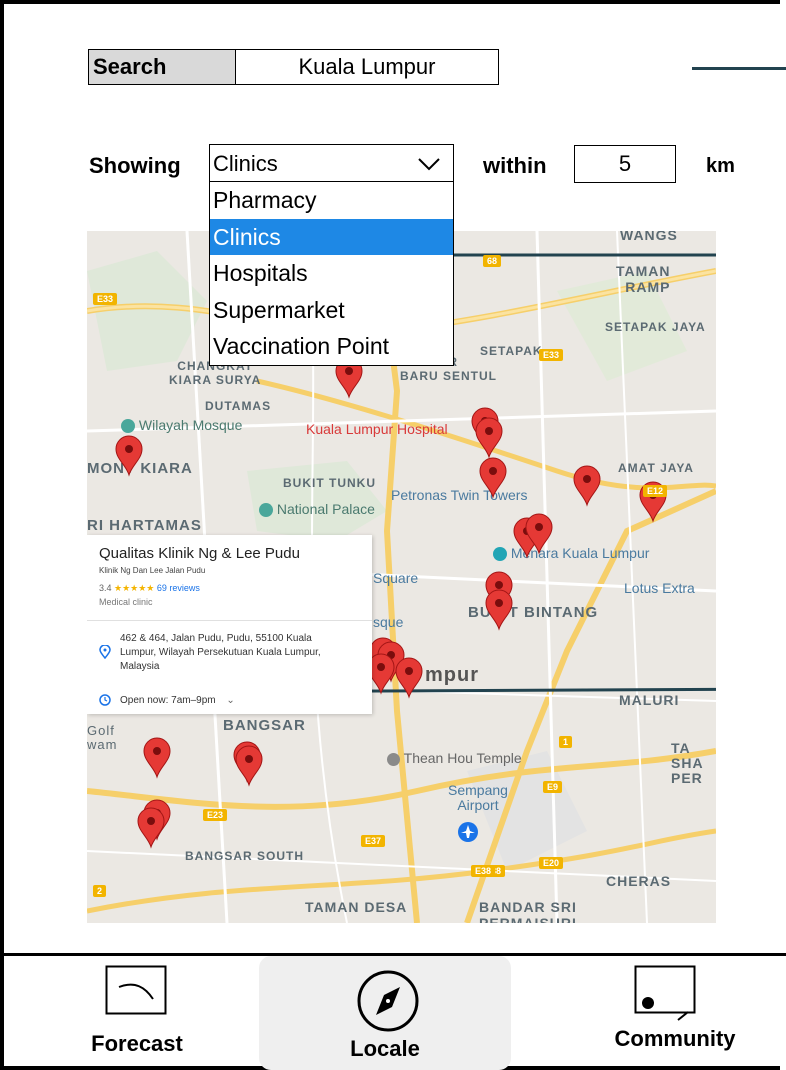 This screenshot has width=786, height=1070. Describe the element at coordinates (452, 675) in the screenshot. I see `map-label: mpur` at that location.